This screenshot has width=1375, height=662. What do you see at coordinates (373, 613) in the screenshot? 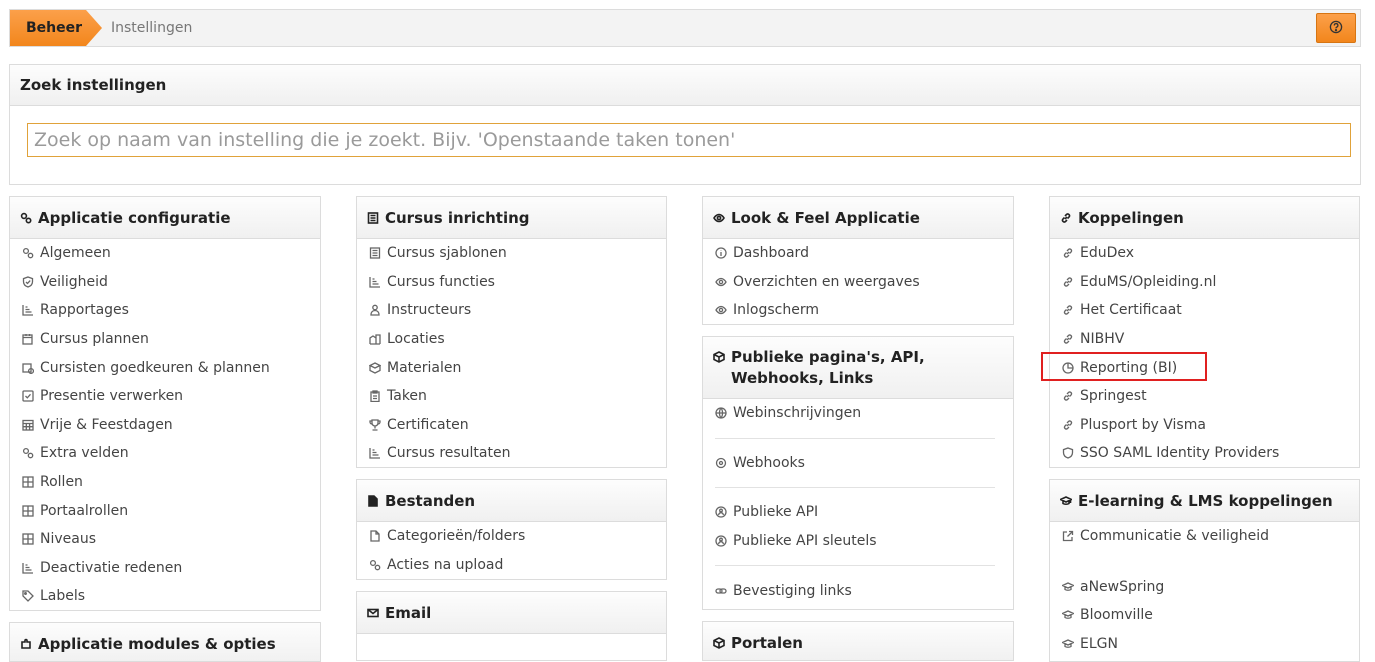
I see `envelope-icon` at bounding box center [373, 613].